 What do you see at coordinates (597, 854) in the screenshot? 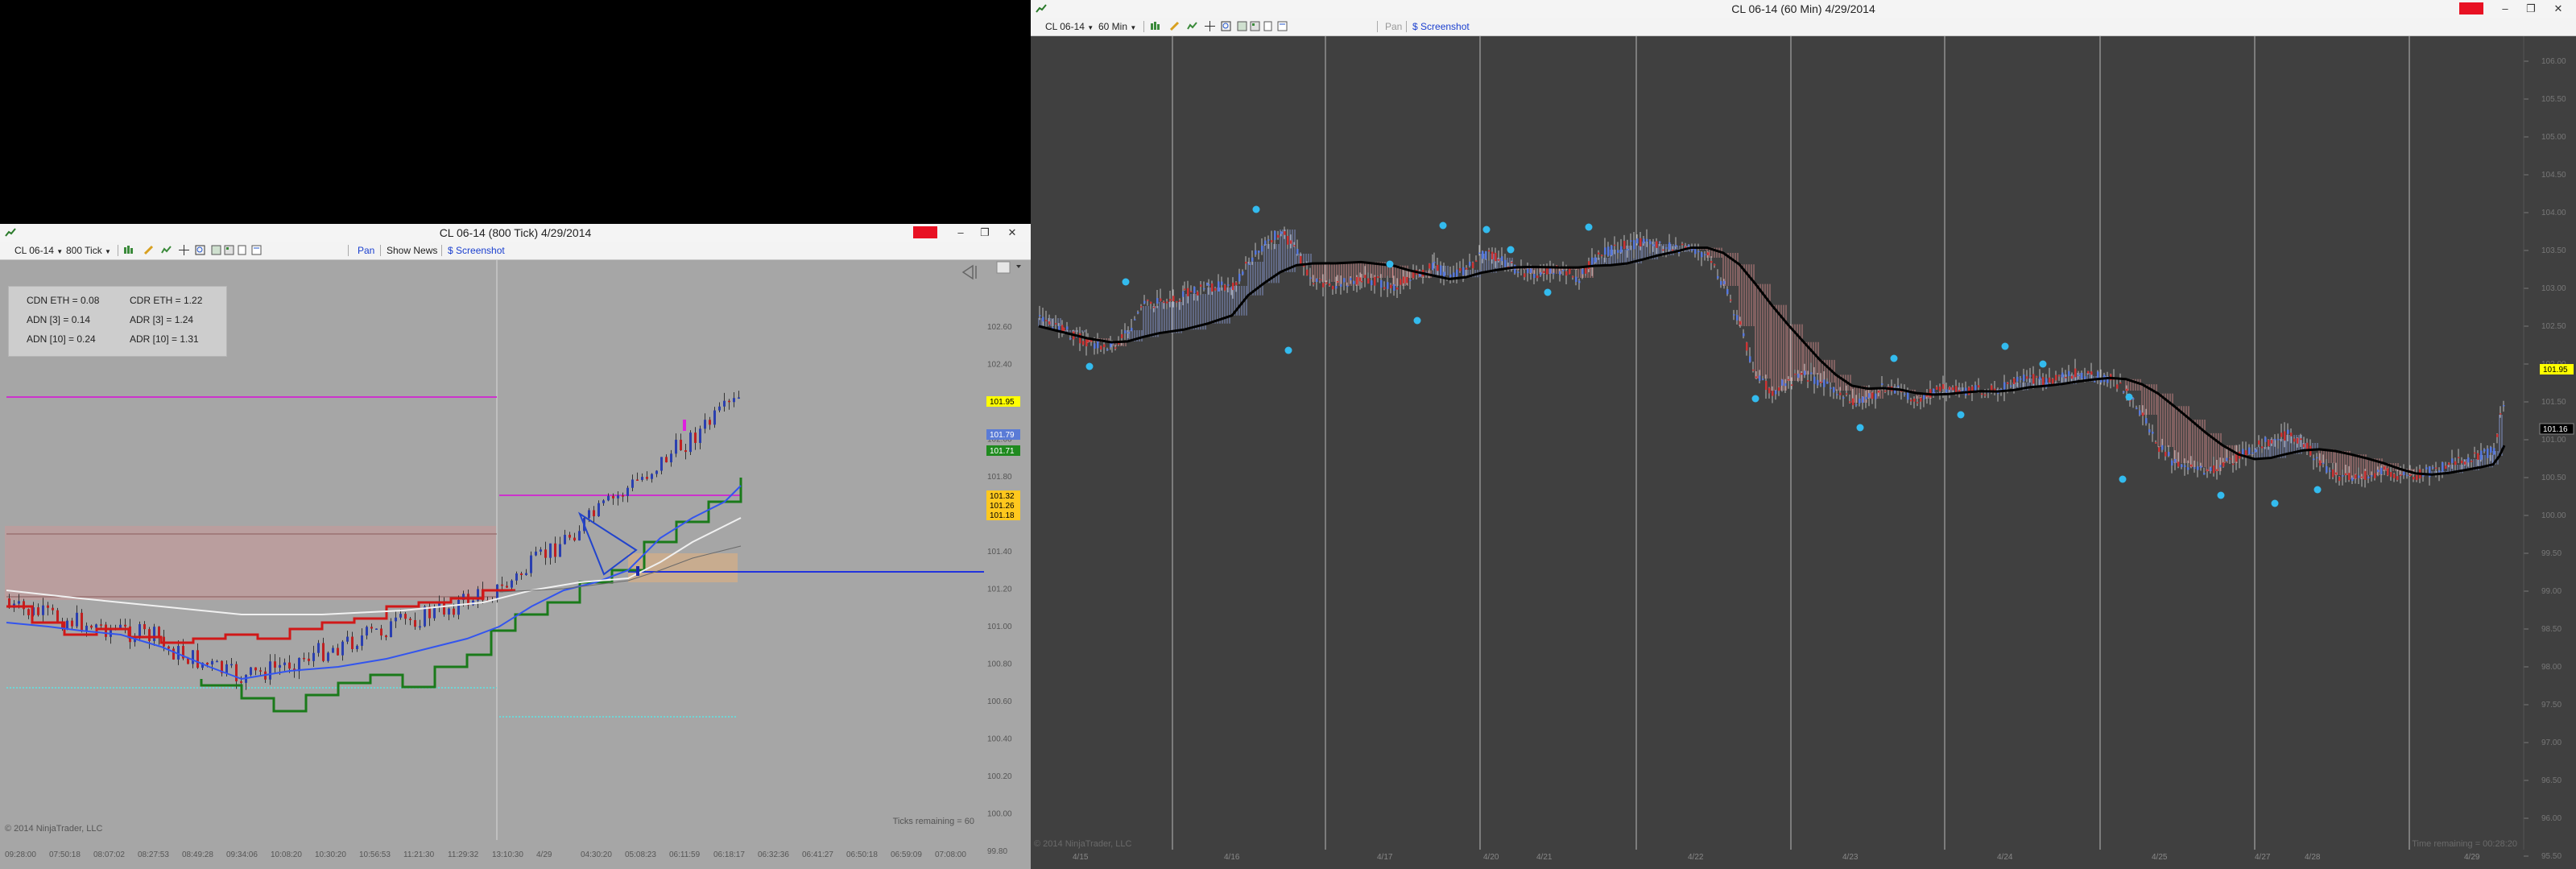
I see `time-tick-label: 04:30:20` at bounding box center [597, 854].